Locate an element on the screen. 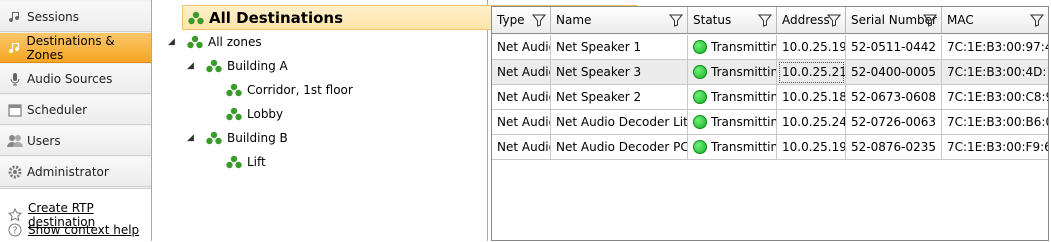 This screenshot has height=242, width=1051. cell-name: Net Speaker 1 is located at coordinates (619, 47).